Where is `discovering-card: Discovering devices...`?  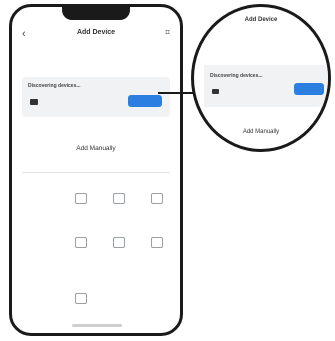
discovering-card: Discovering devices... is located at coordinates (96, 97).